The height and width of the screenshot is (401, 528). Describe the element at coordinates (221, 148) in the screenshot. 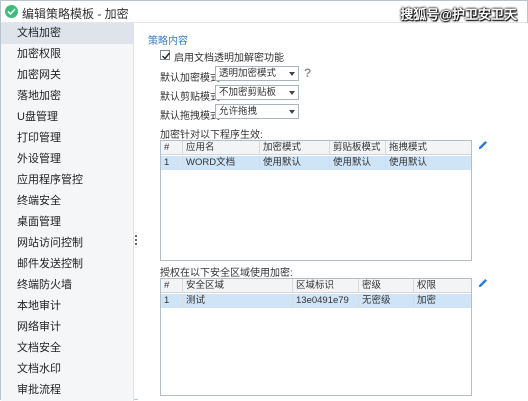

I see `column-header: 应用名` at that location.